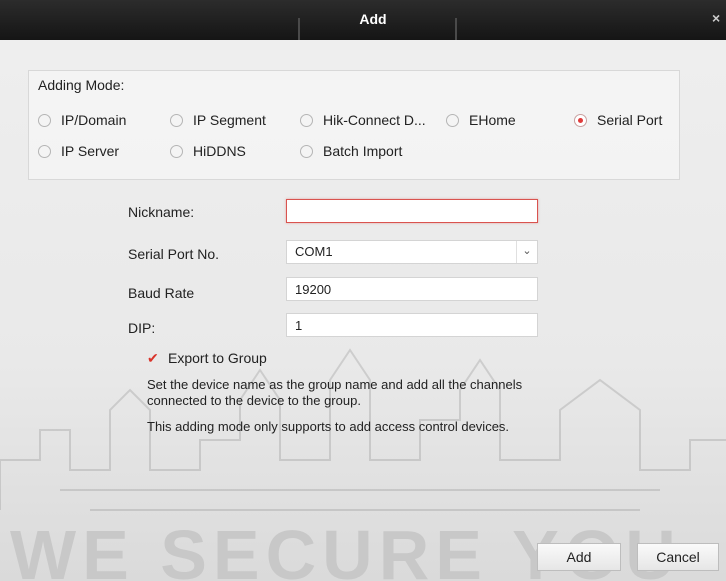 This screenshot has width=726, height=581. I want to click on nickname-label: Nickname:, so click(161, 212).